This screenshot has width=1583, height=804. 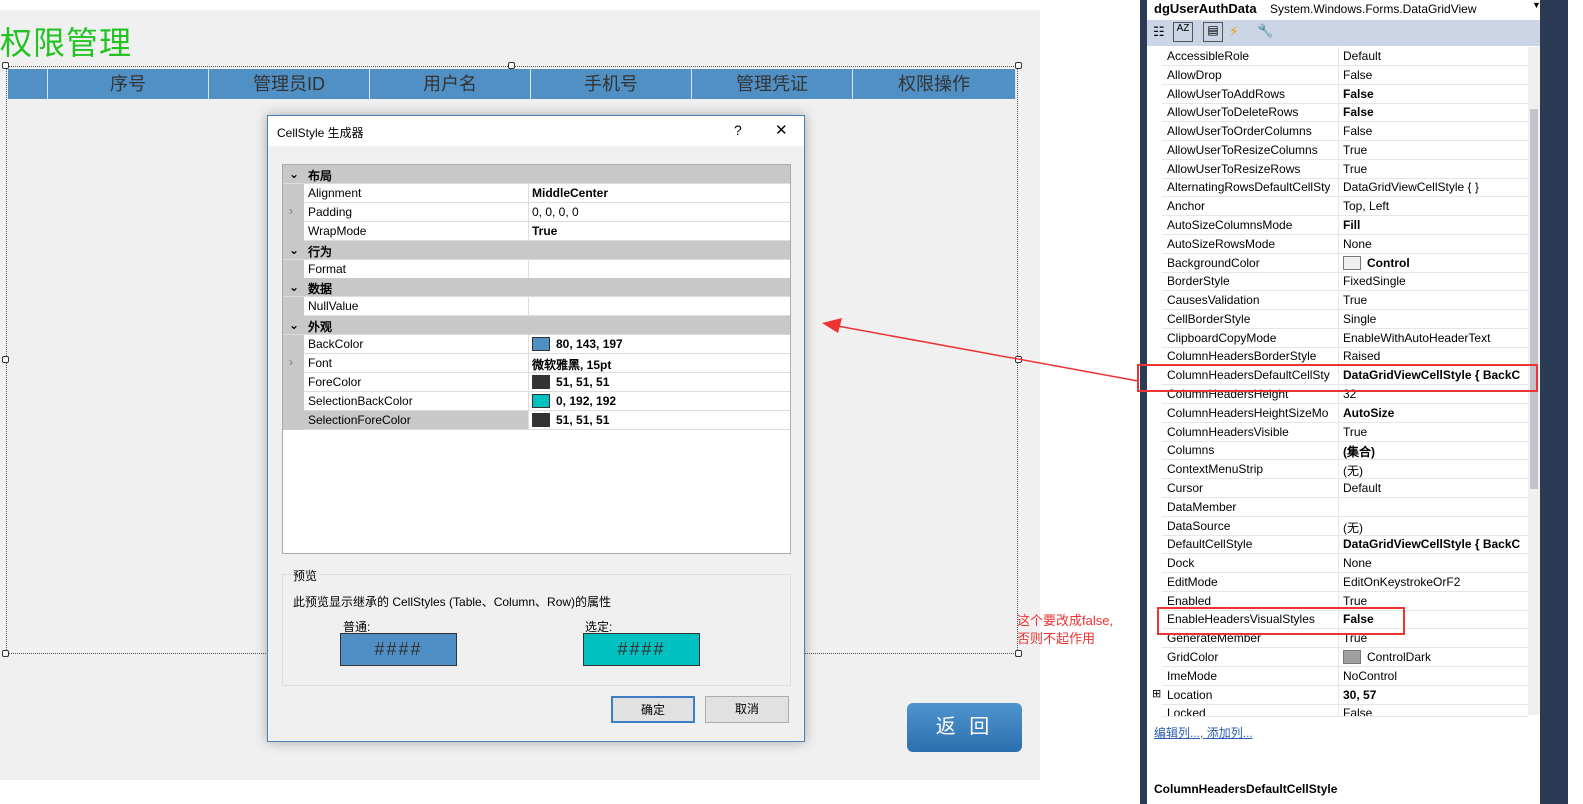 What do you see at coordinates (1345, 263) in the screenshot?
I see `property-row: BackgroundColor Control` at bounding box center [1345, 263].